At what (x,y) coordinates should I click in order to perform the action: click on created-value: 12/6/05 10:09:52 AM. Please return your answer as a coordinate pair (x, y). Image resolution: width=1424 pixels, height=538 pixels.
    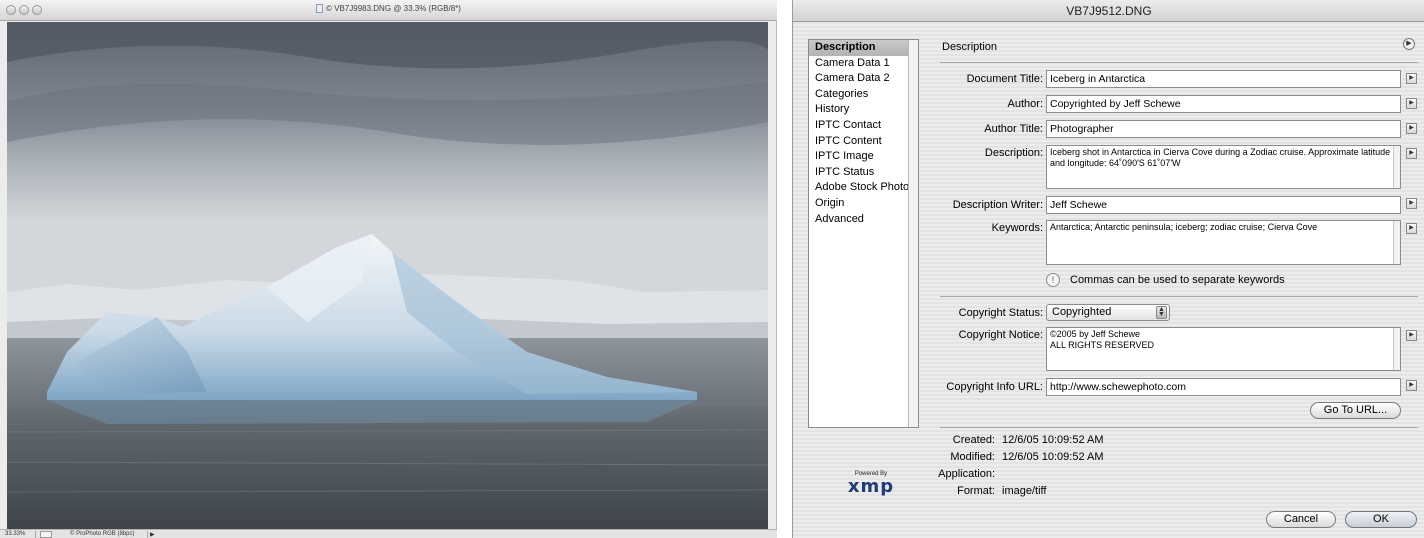
    Looking at the image, I should click on (1053, 440).